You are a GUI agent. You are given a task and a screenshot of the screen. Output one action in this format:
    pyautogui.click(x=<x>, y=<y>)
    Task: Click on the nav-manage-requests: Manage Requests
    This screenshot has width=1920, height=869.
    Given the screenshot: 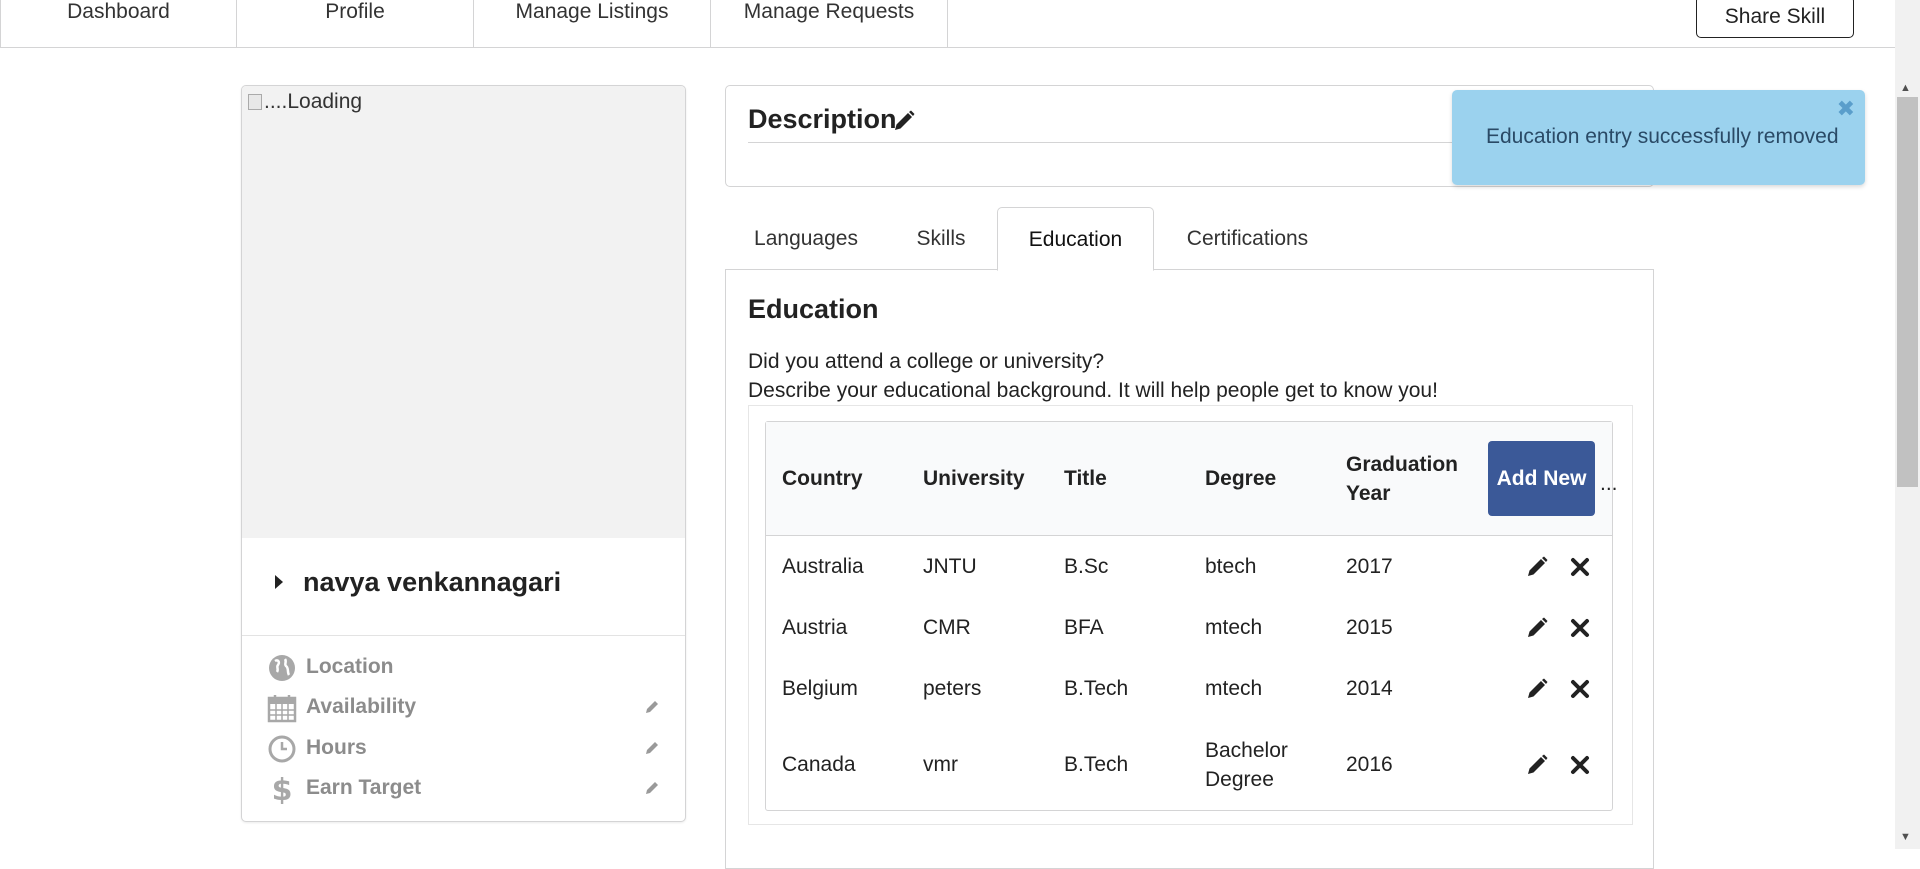 What is the action you would take?
    pyautogui.click(x=829, y=23)
    